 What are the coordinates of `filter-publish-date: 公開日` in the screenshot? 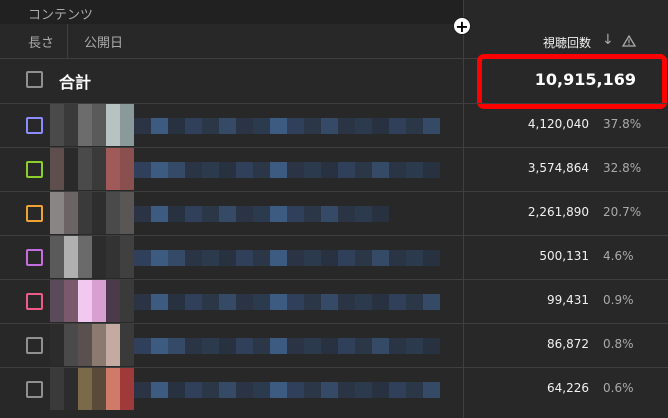 It's located at (103, 41).